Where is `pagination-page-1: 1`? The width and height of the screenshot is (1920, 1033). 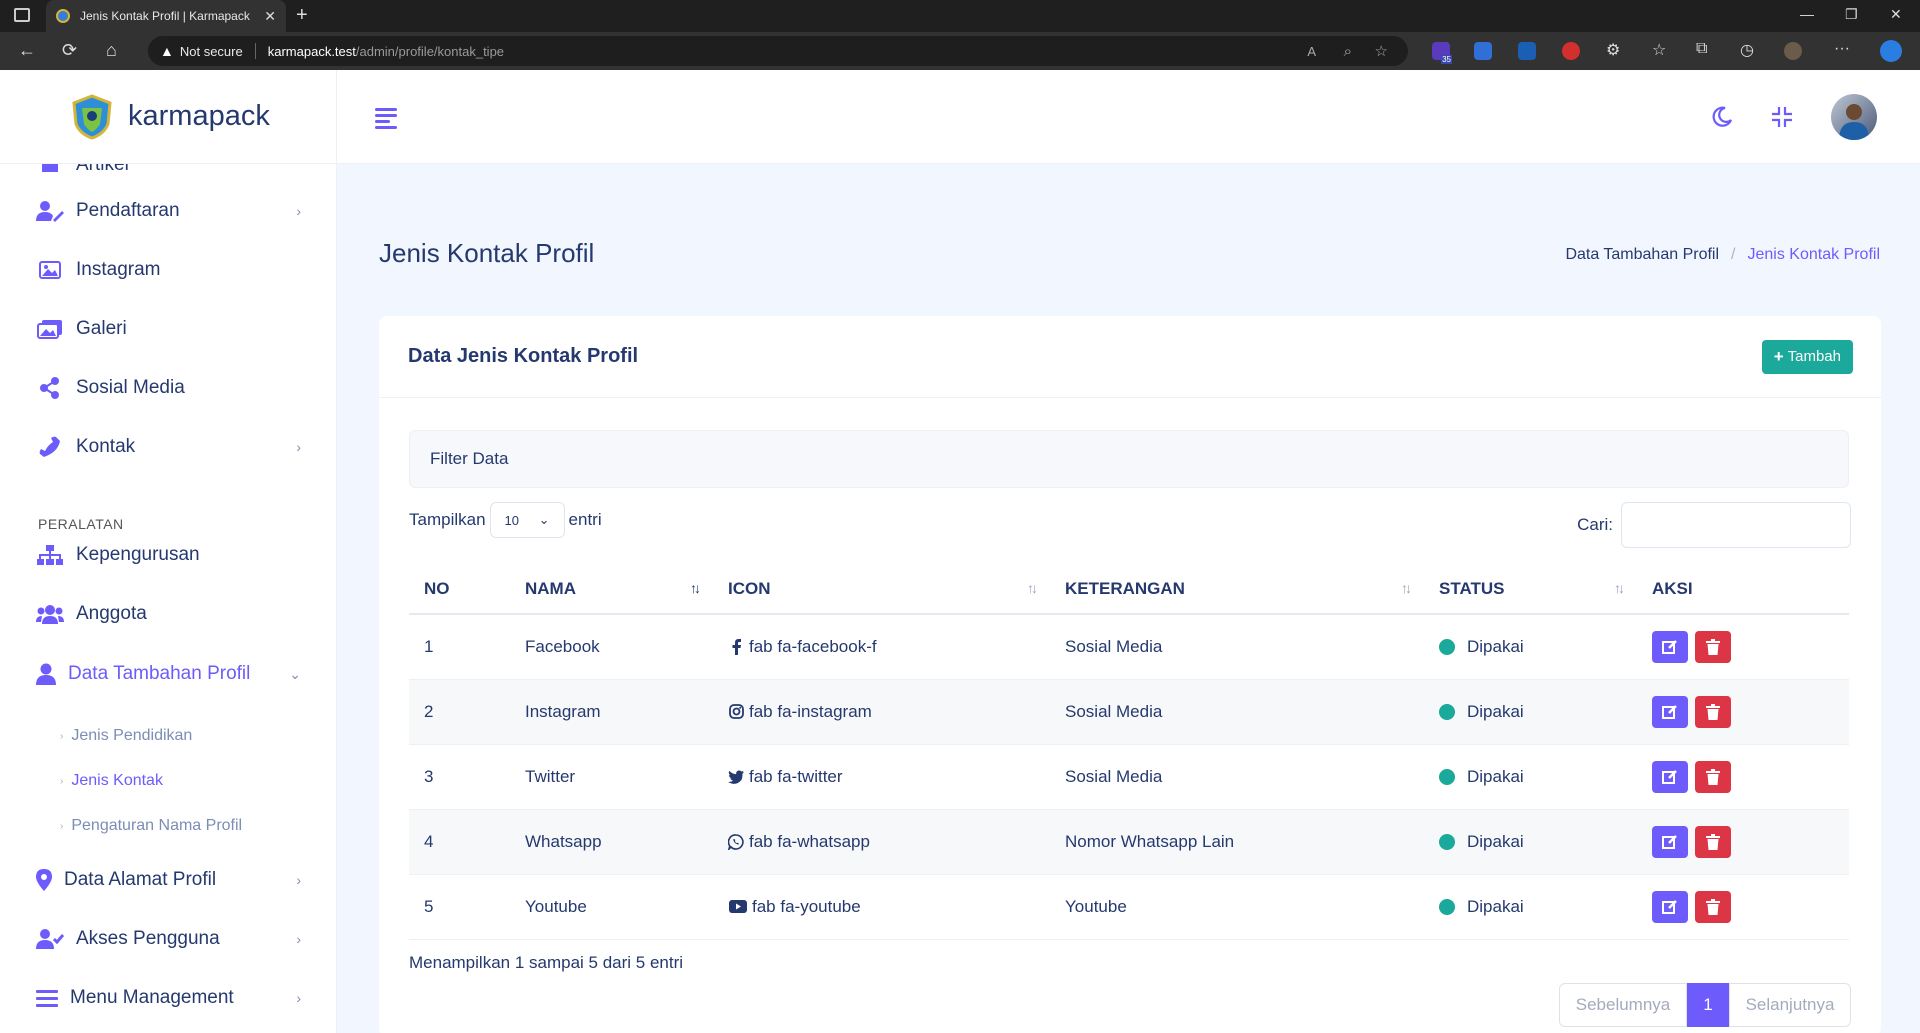
pagination-page-1: 1 is located at coordinates (1708, 1005).